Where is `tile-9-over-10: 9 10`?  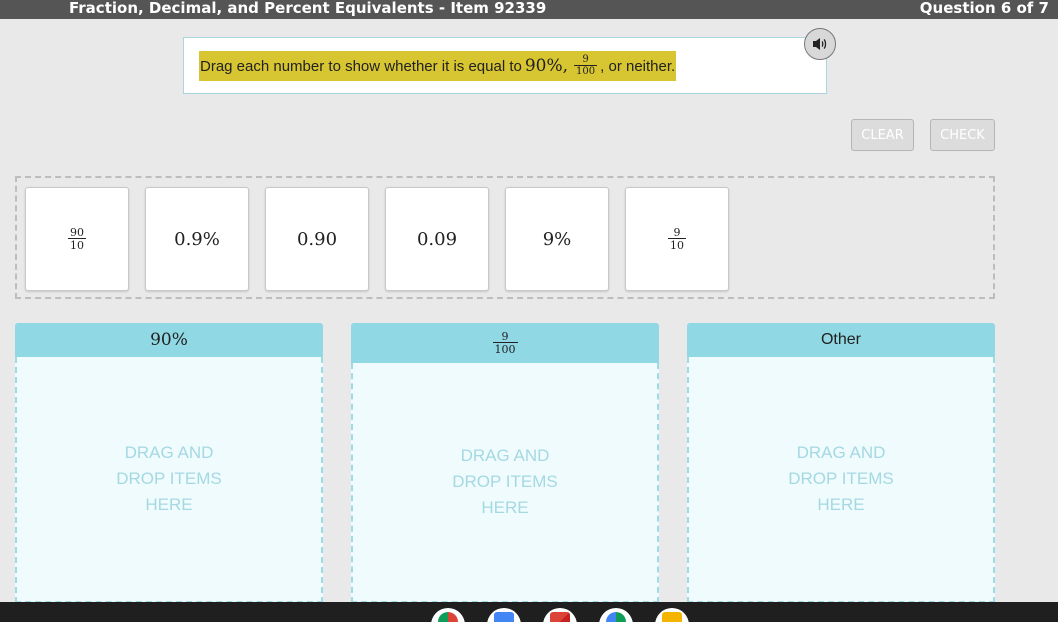 tile-9-over-10: 9 10 is located at coordinates (677, 239).